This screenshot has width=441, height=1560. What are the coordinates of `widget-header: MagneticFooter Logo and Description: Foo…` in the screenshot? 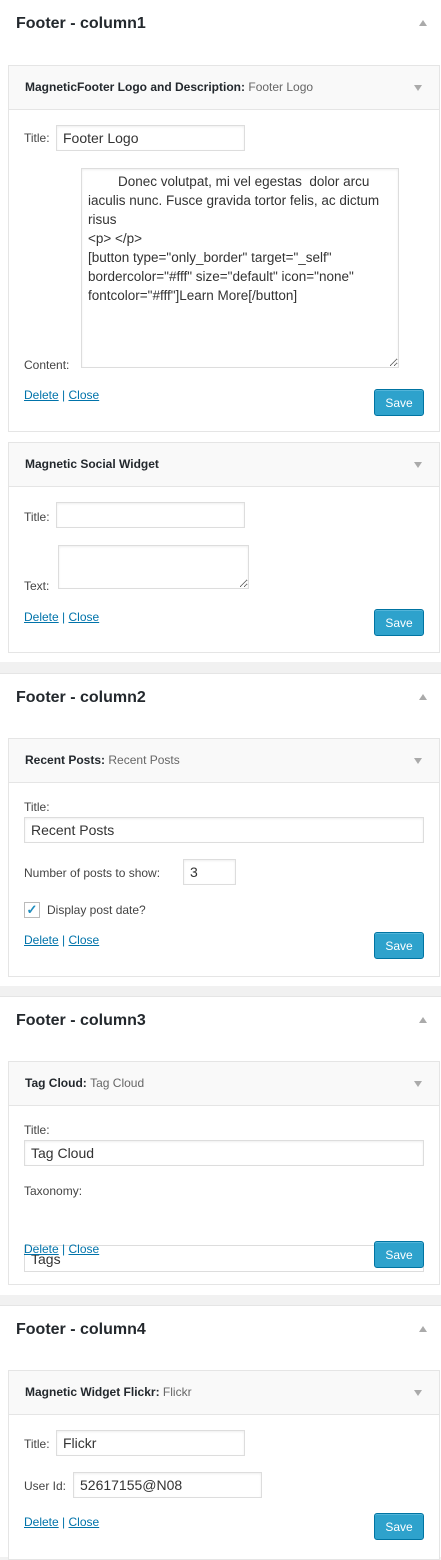 It's located at (224, 88).